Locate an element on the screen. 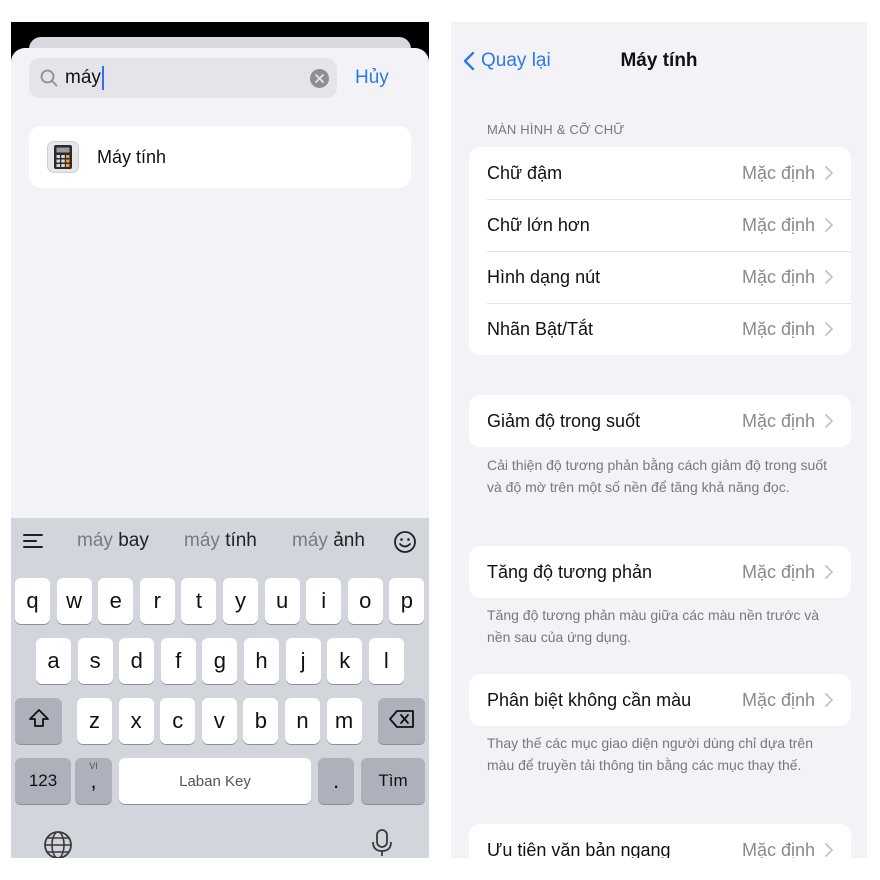 Image resolution: width=880 pixels, height=880 pixels. key-i: i is located at coordinates (324, 601).